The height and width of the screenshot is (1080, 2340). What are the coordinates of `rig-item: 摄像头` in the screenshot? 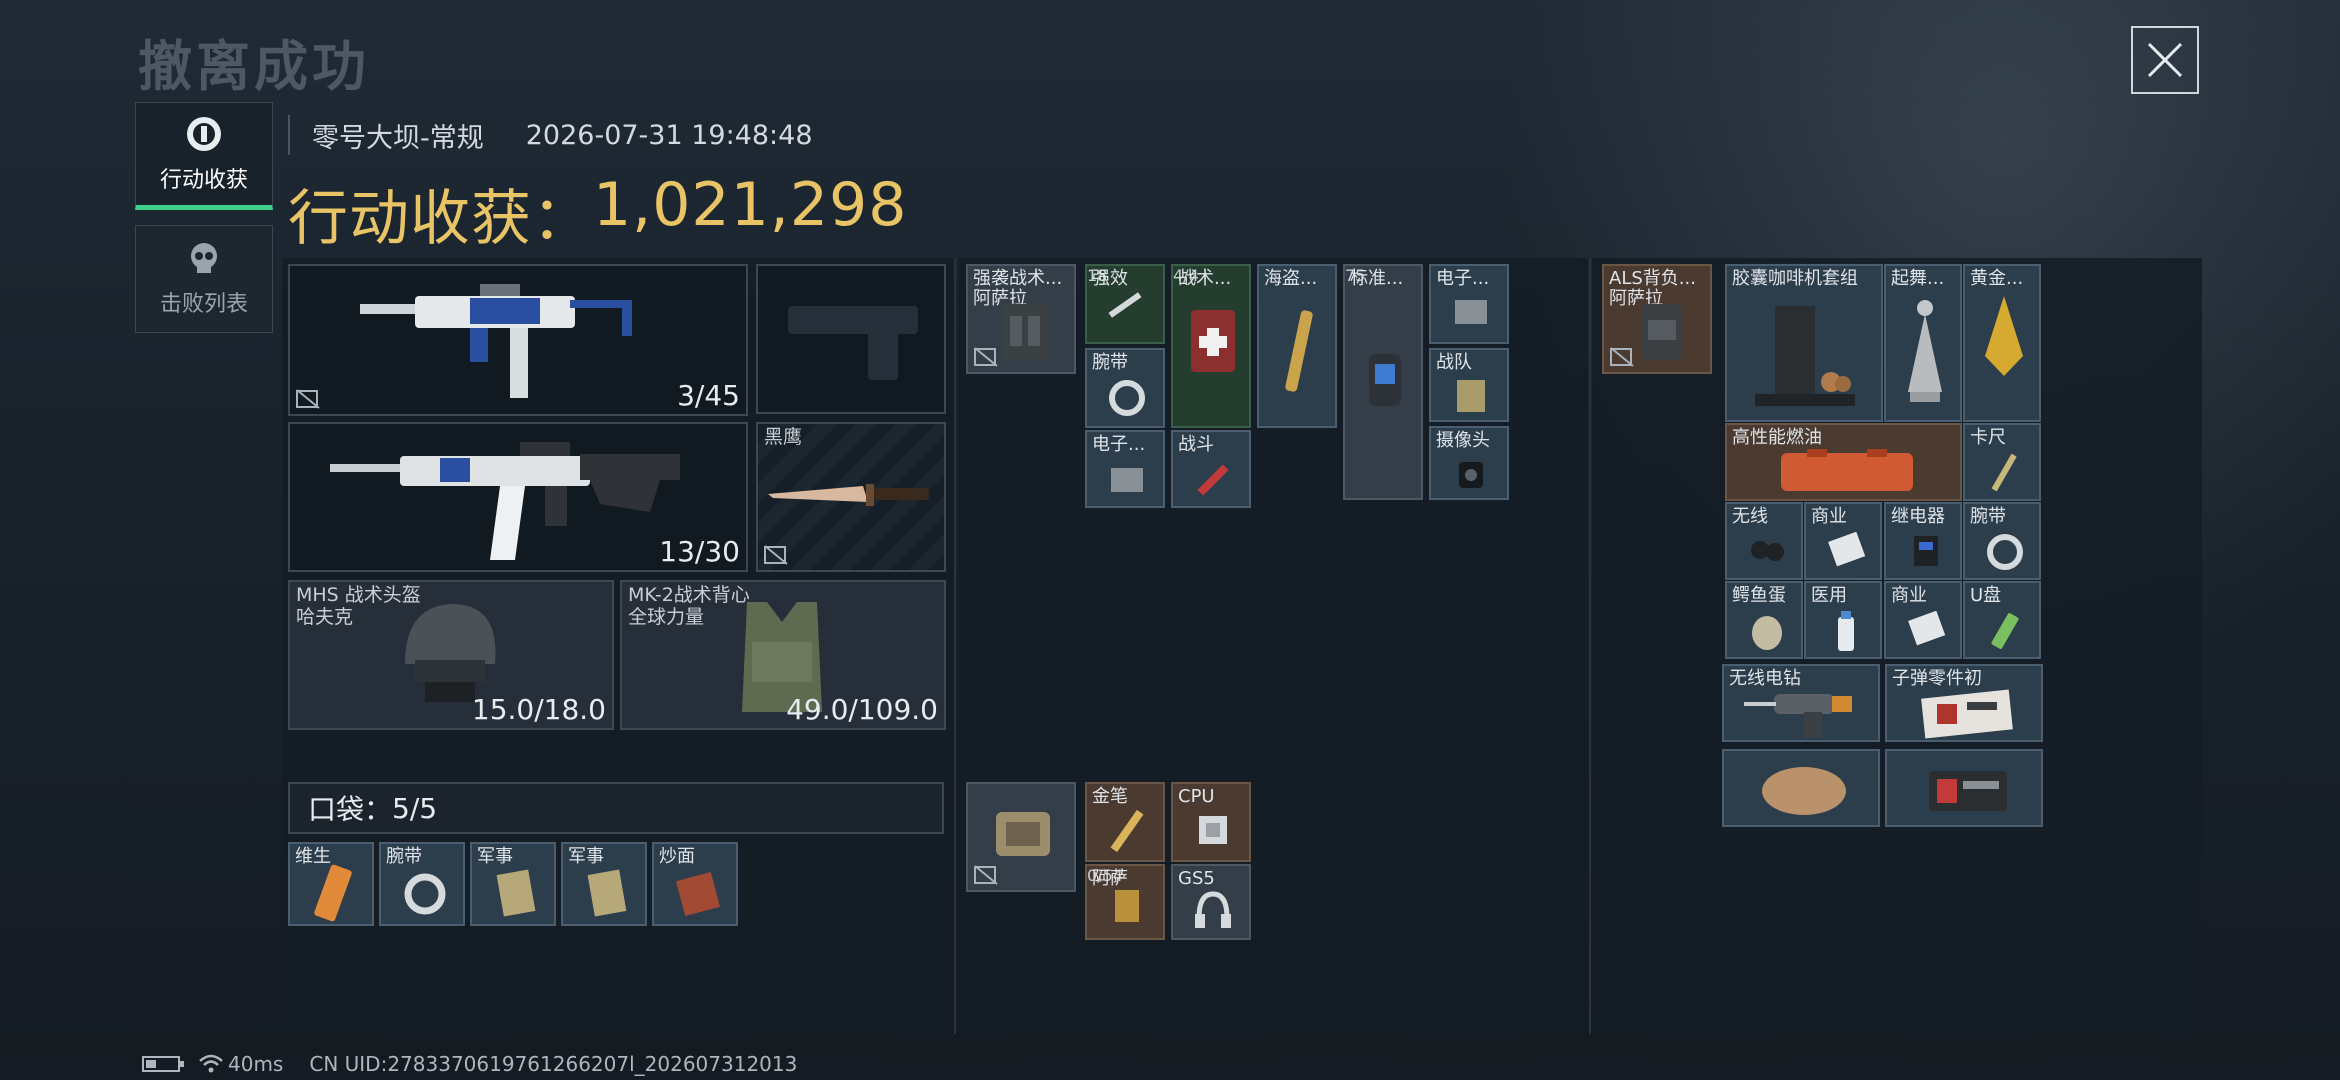 It's located at (1469, 463).